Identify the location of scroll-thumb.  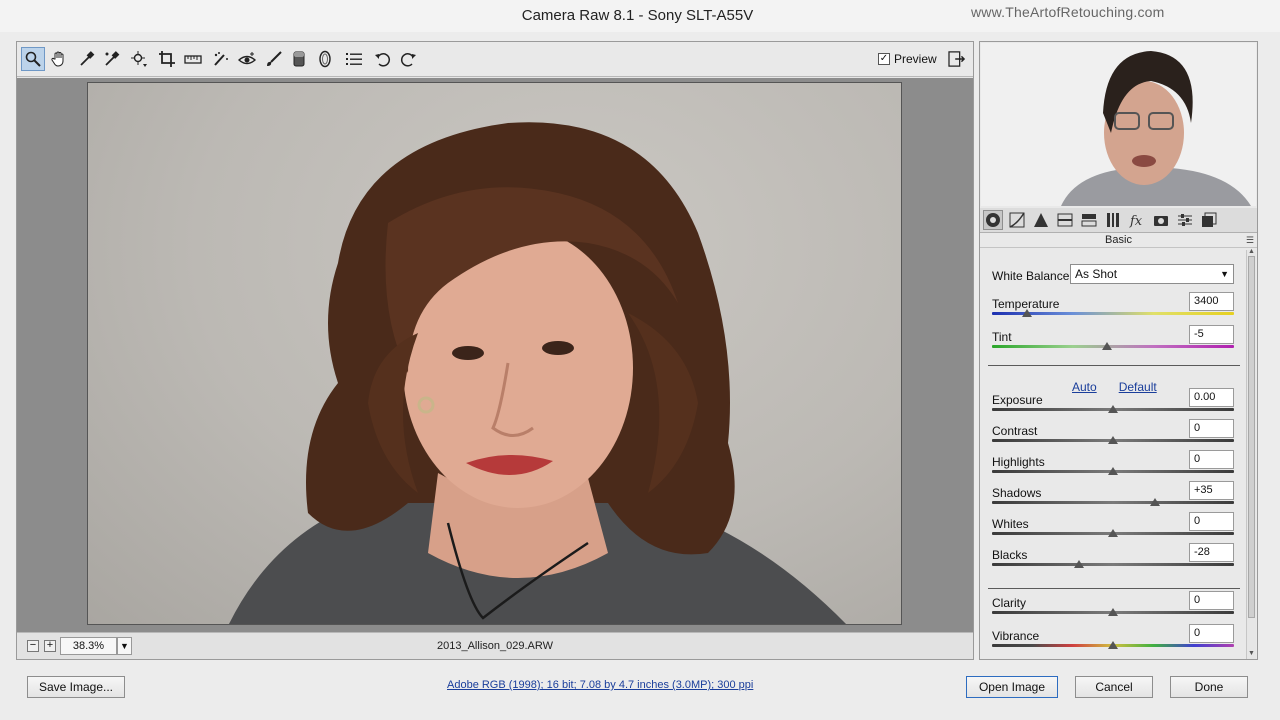
(1251, 437).